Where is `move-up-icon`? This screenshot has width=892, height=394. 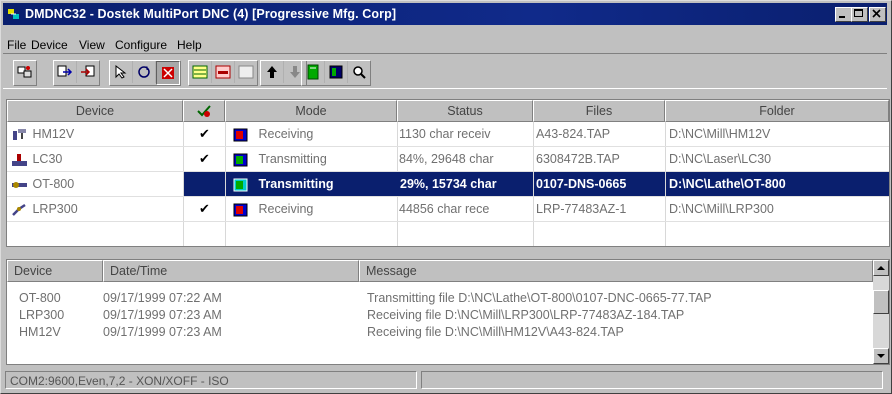 move-up-icon is located at coordinates (272, 72).